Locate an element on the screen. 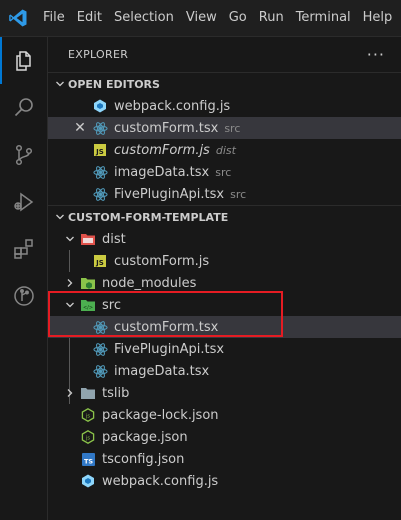  search-icon is located at coordinates (23, 107).